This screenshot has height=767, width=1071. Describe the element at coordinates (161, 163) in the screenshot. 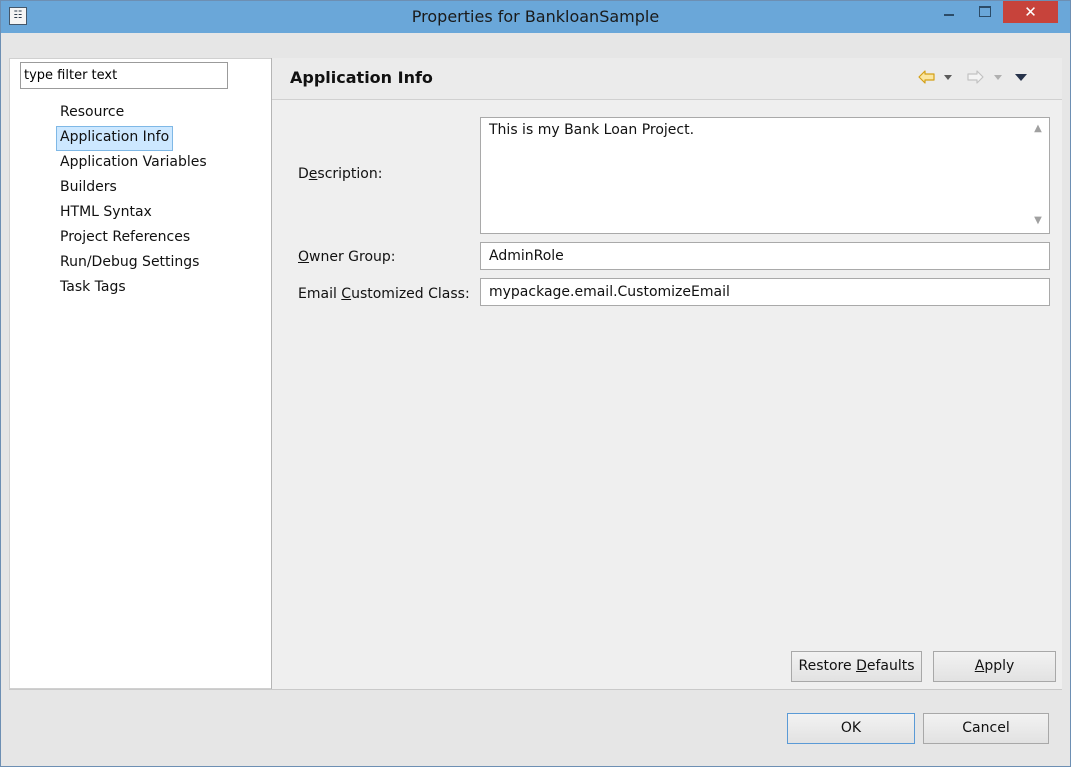

I see `tree-item-application-variables: Application Variables` at that location.